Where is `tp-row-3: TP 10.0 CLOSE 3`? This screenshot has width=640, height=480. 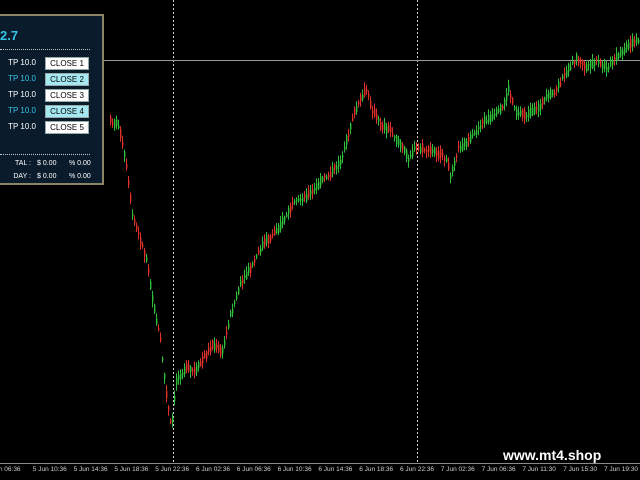 tp-row-3: TP 10.0 CLOSE 3 is located at coordinates (46, 96).